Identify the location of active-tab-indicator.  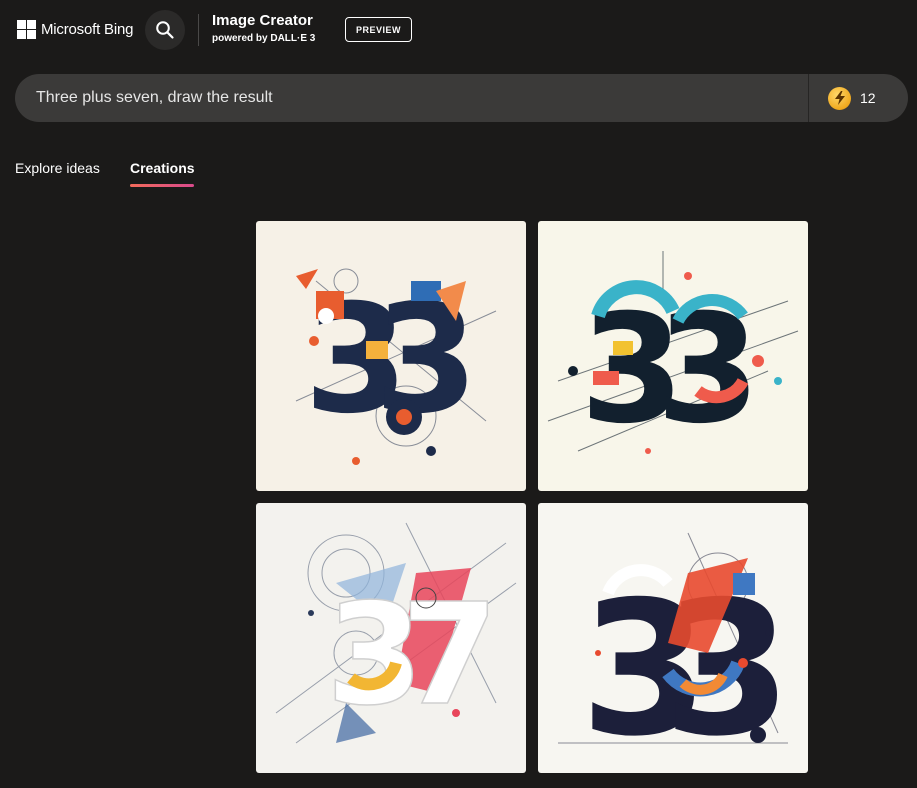
(162, 185).